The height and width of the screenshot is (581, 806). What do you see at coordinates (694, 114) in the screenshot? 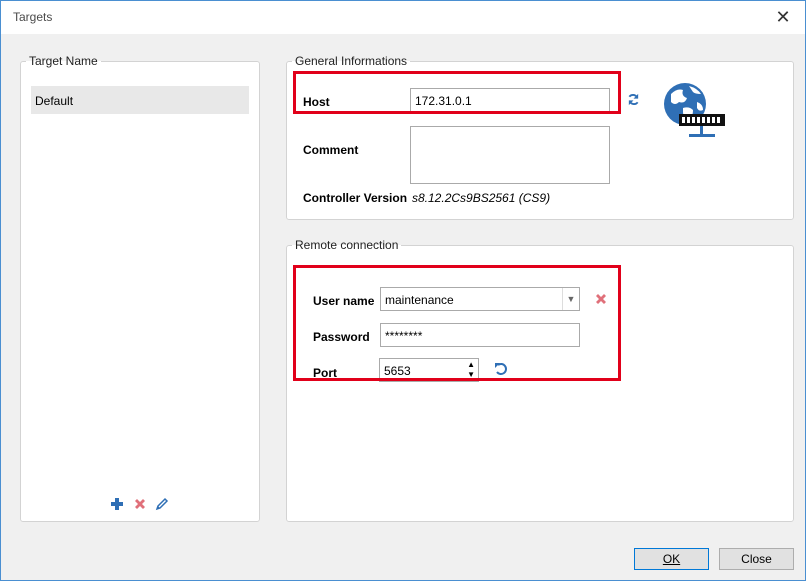
I see `network-globe-icon` at bounding box center [694, 114].